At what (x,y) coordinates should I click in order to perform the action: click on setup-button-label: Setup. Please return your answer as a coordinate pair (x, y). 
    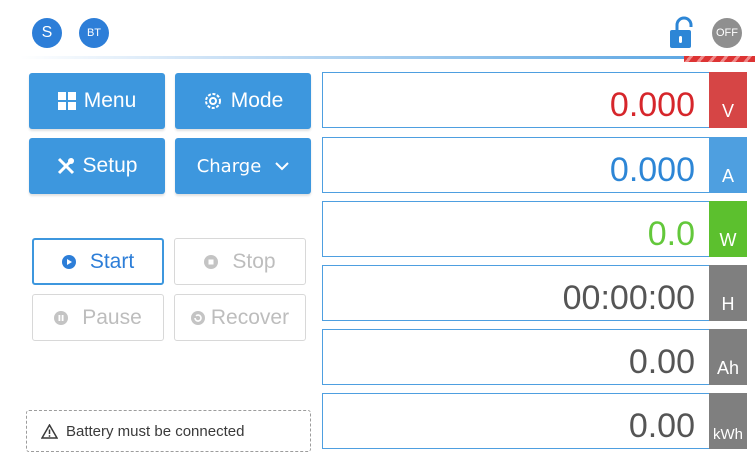
    Looking at the image, I should click on (110, 165).